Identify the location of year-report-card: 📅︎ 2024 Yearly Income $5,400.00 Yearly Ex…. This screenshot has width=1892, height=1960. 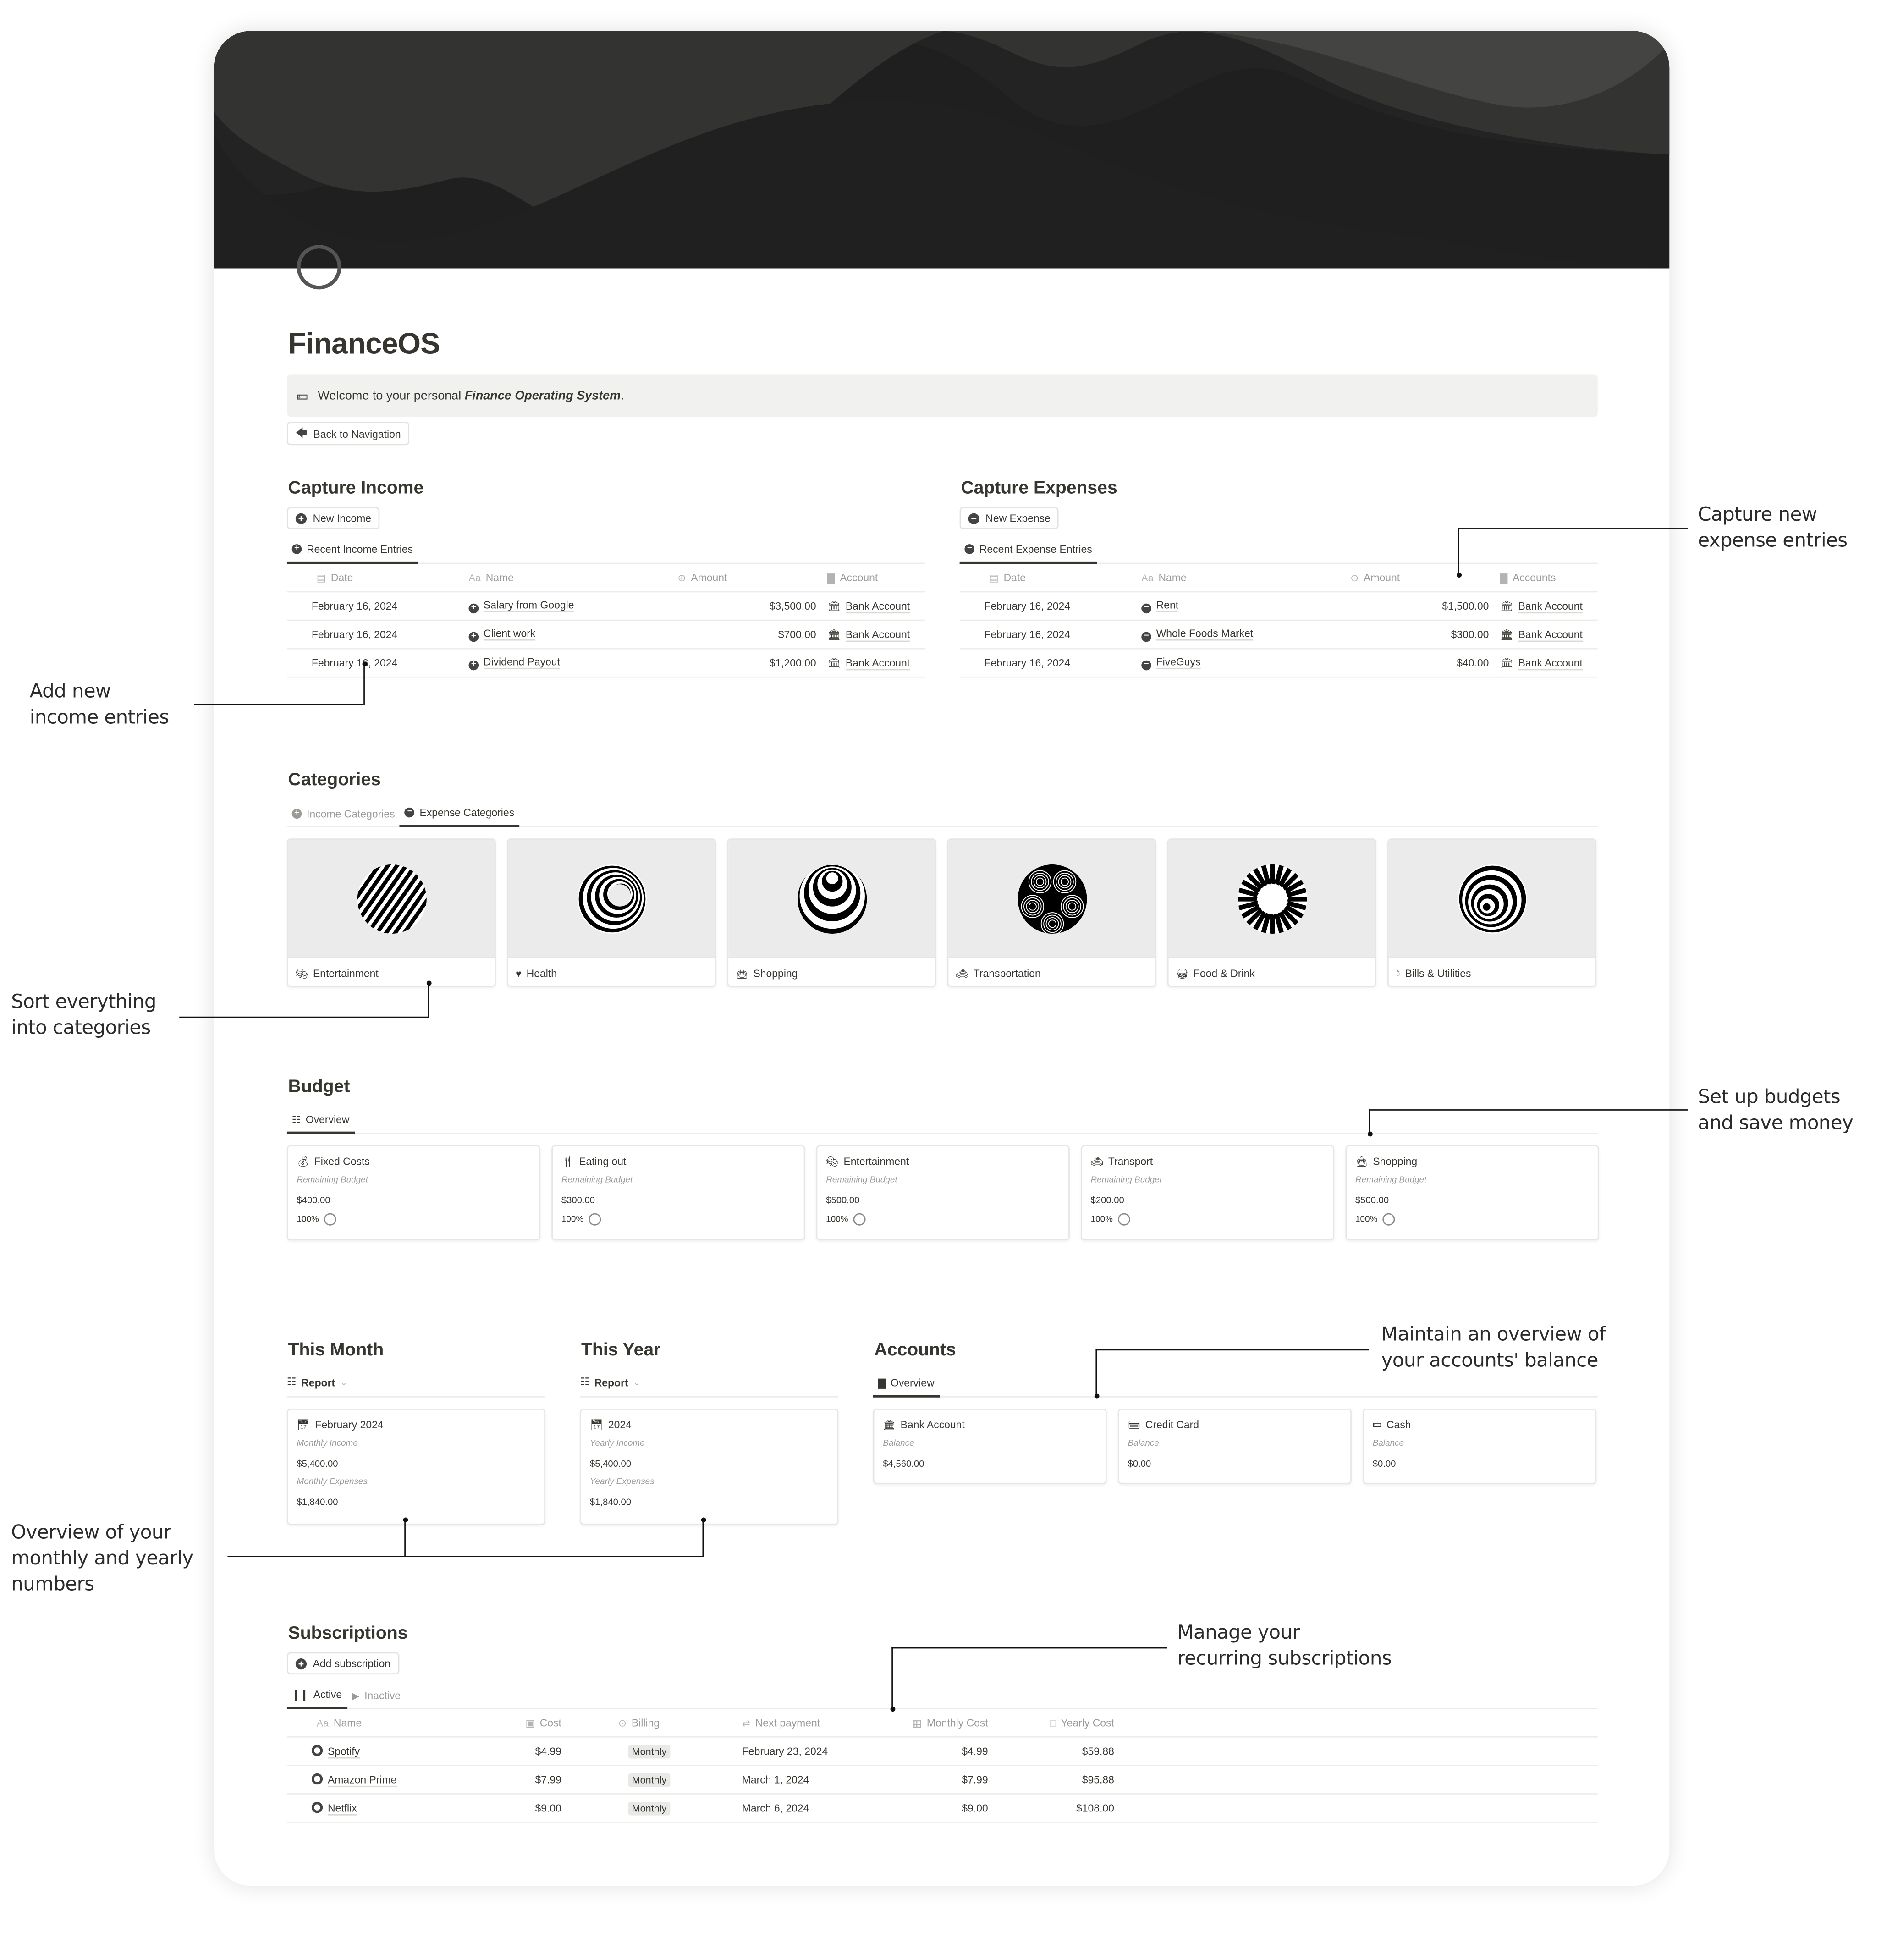
(709, 1467).